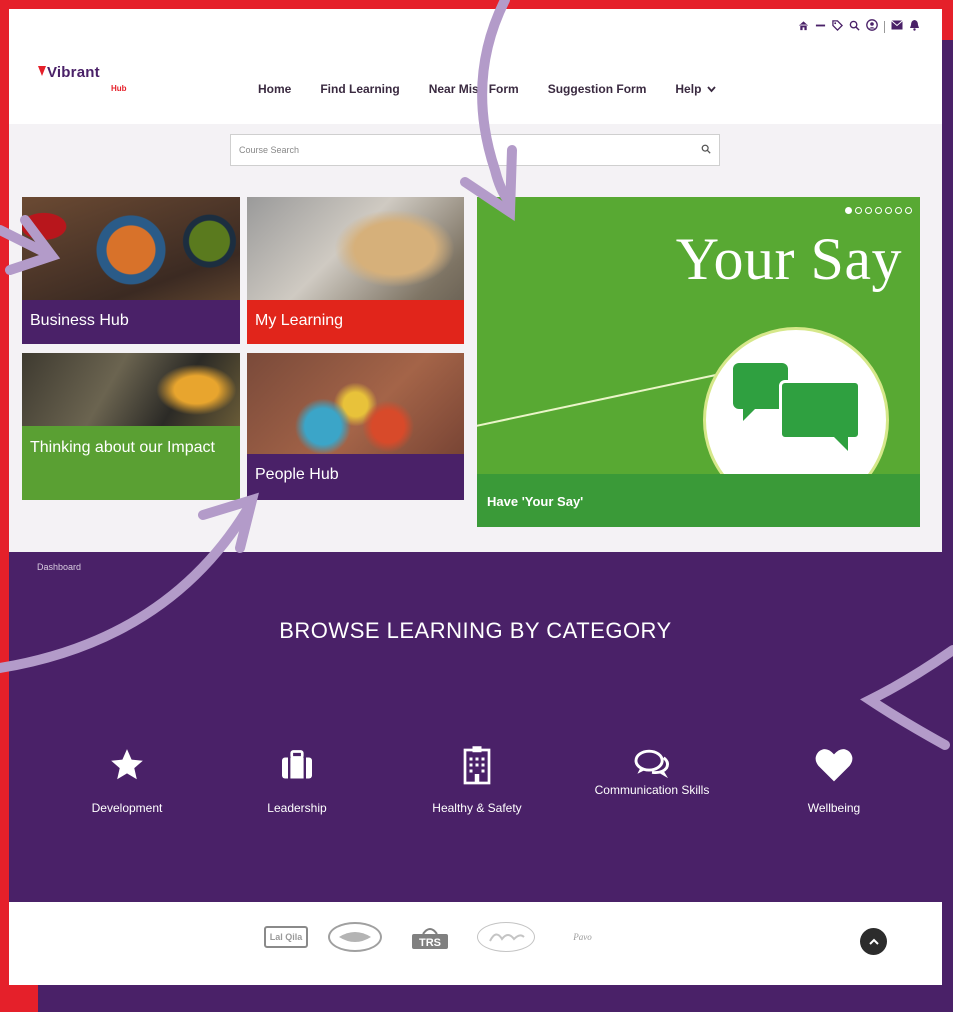 This screenshot has height=1012, width=953. What do you see at coordinates (652, 781) in the screenshot?
I see `category-communication-skills: Communication Skills` at bounding box center [652, 781].